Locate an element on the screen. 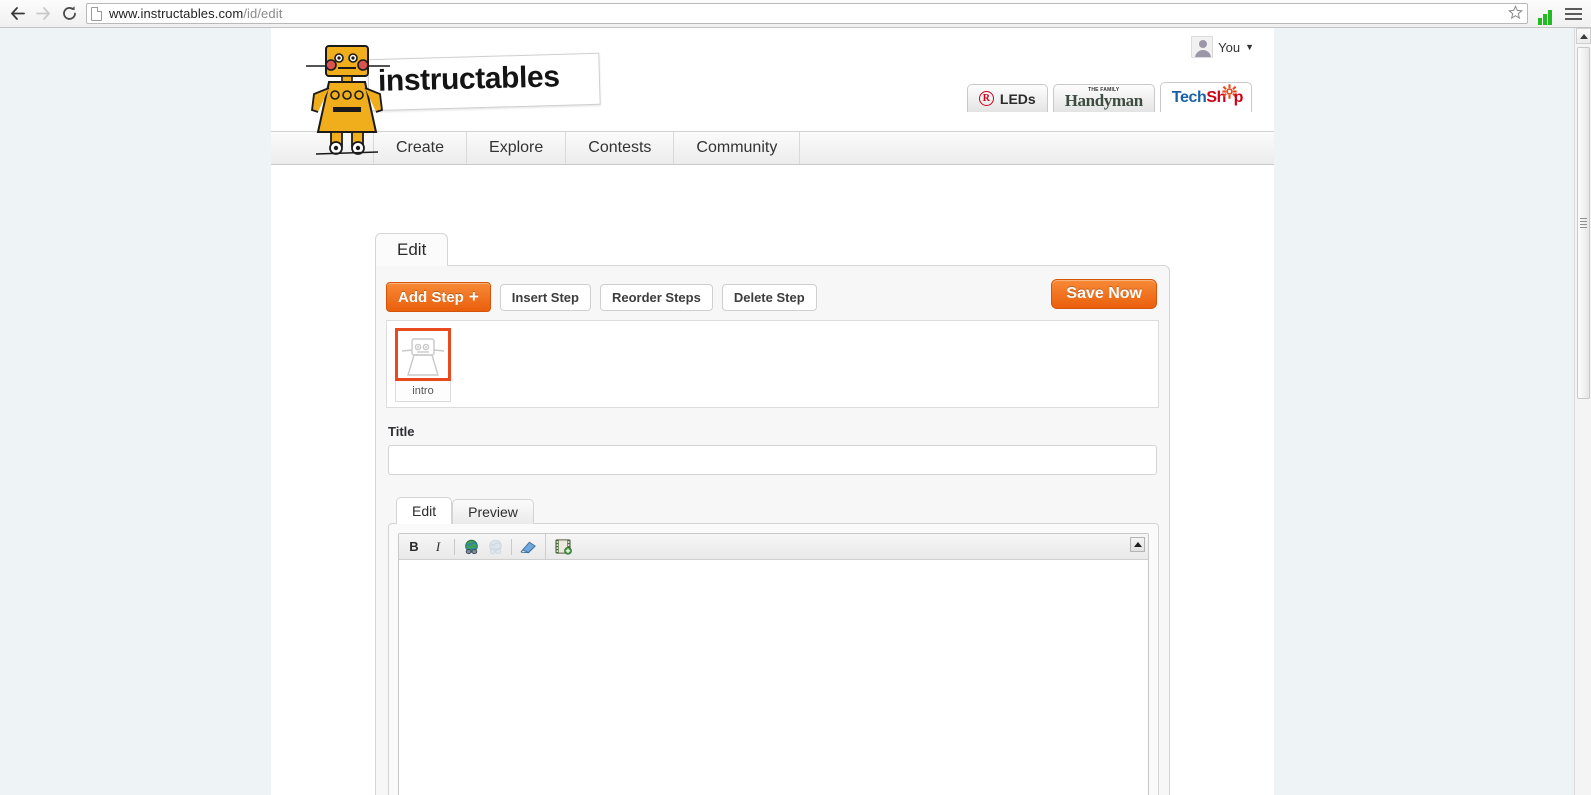  hamburger-menu-icon is located at coordinates (1573, 14).